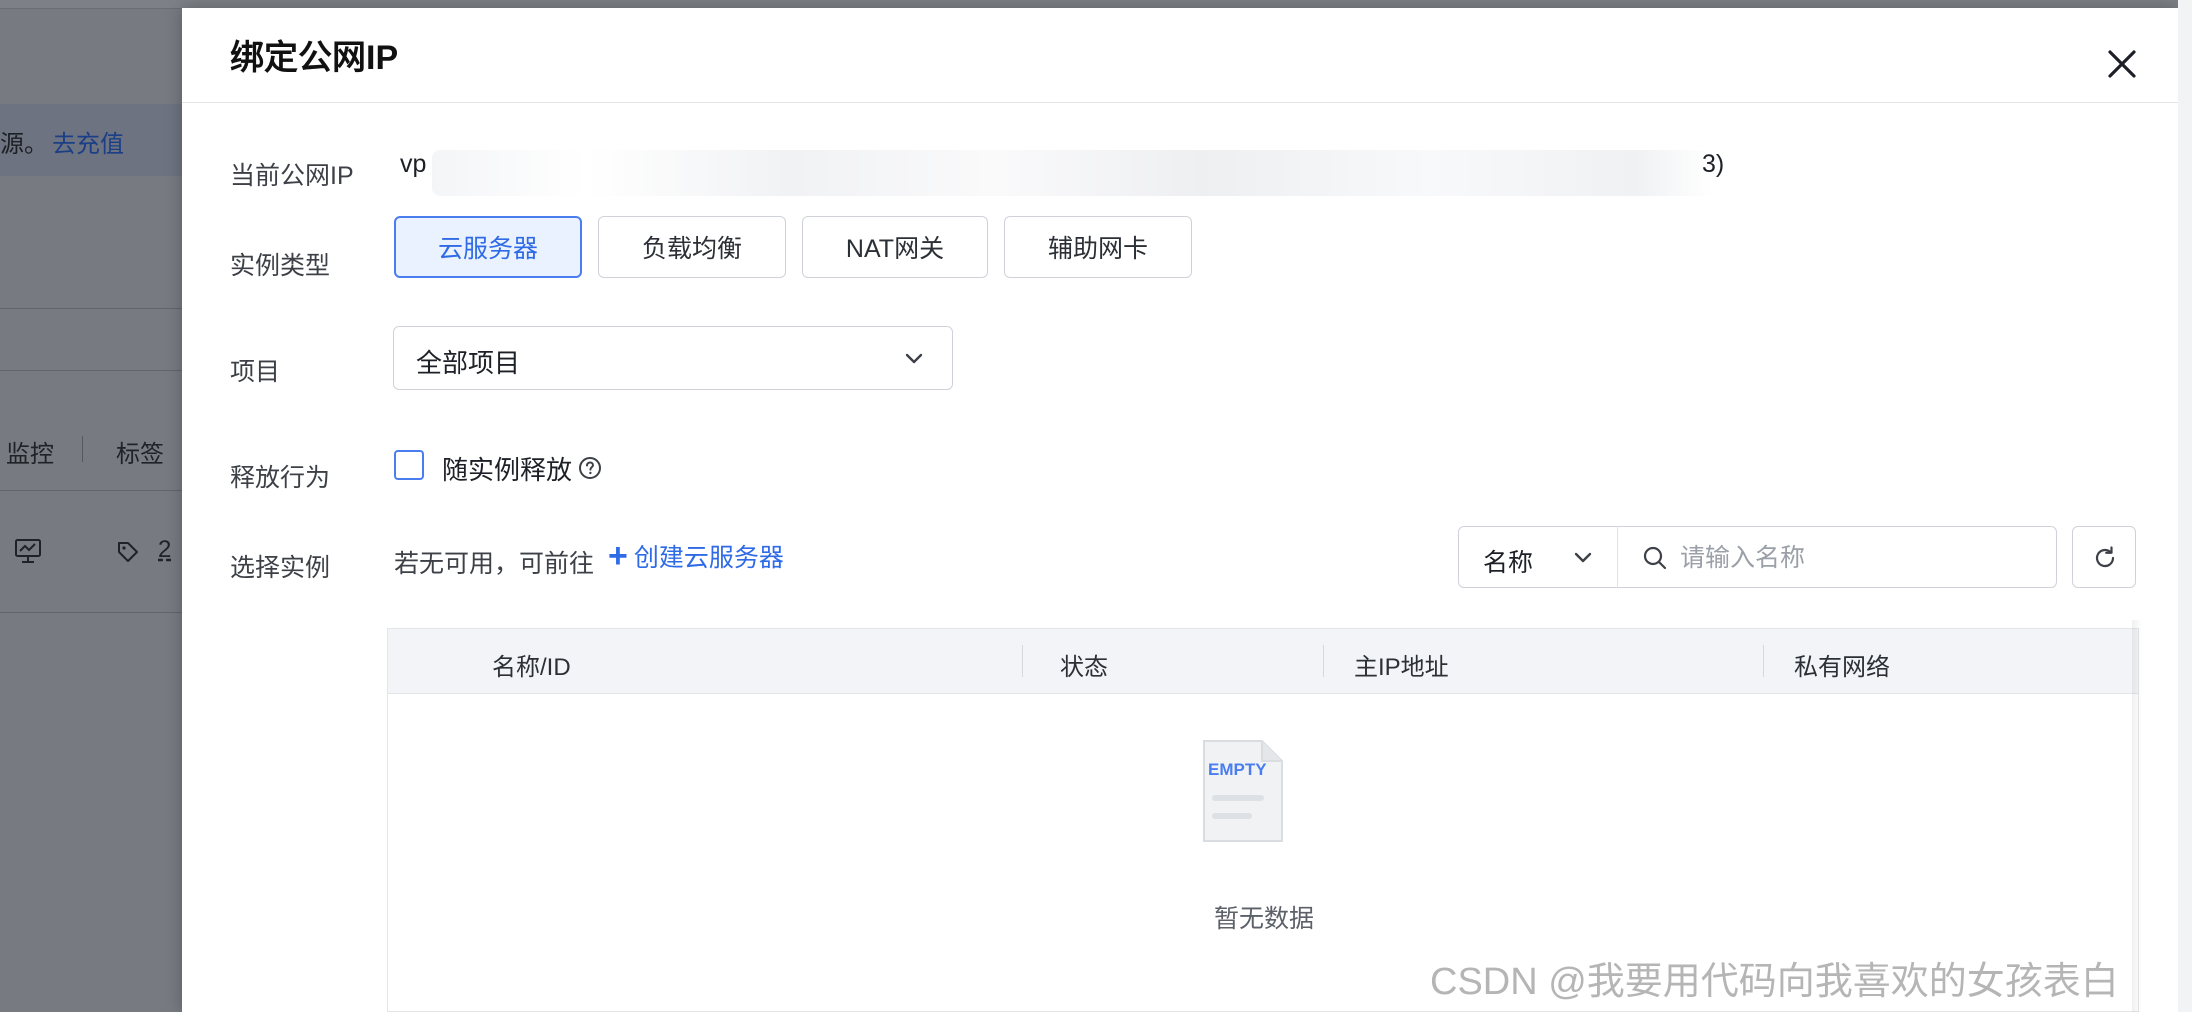  I want to click on tag-icon, so click(128, 552).